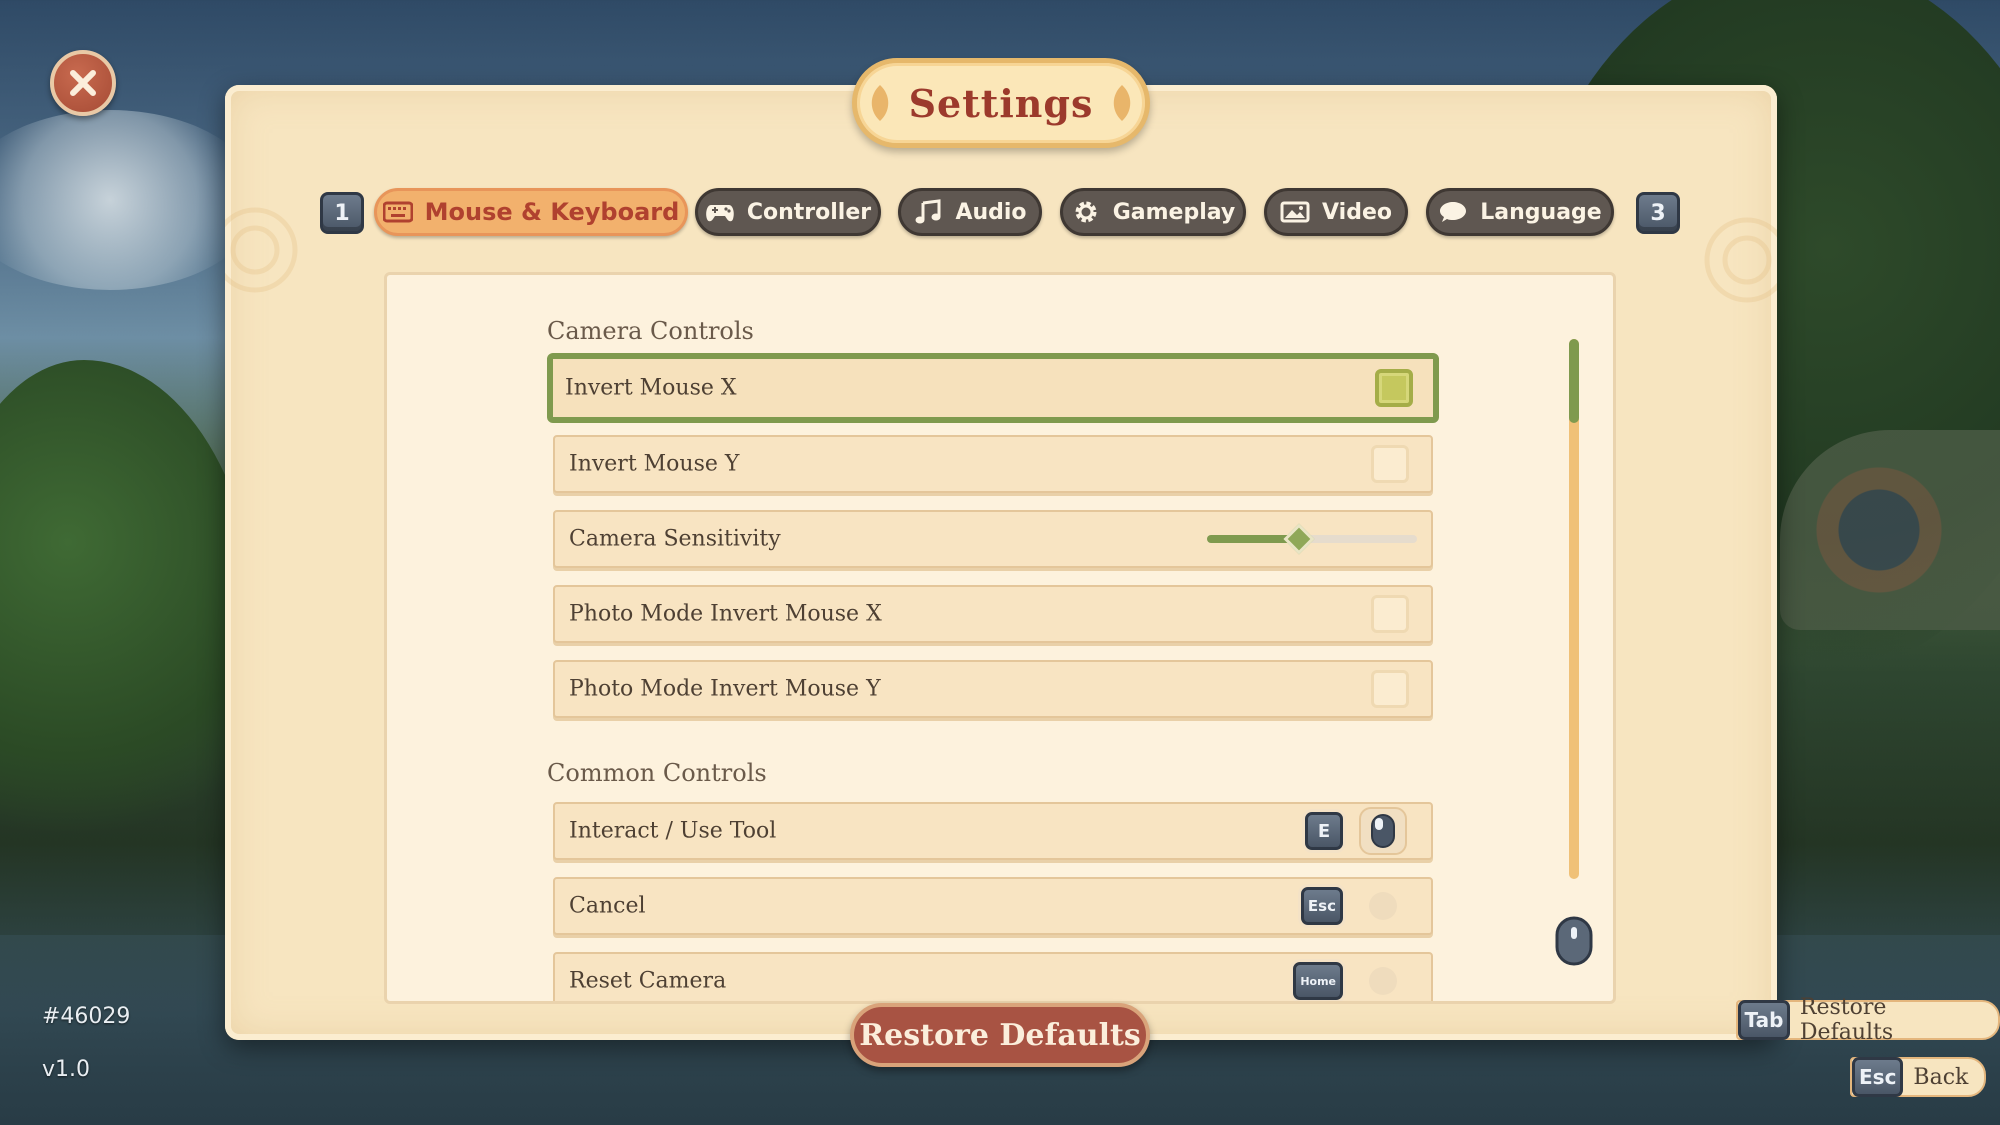 The width and height of the screenshot is (2000, 1125). I want to click on setting-label: Photo Mode Invert Mouse Y, so click(725, 689).